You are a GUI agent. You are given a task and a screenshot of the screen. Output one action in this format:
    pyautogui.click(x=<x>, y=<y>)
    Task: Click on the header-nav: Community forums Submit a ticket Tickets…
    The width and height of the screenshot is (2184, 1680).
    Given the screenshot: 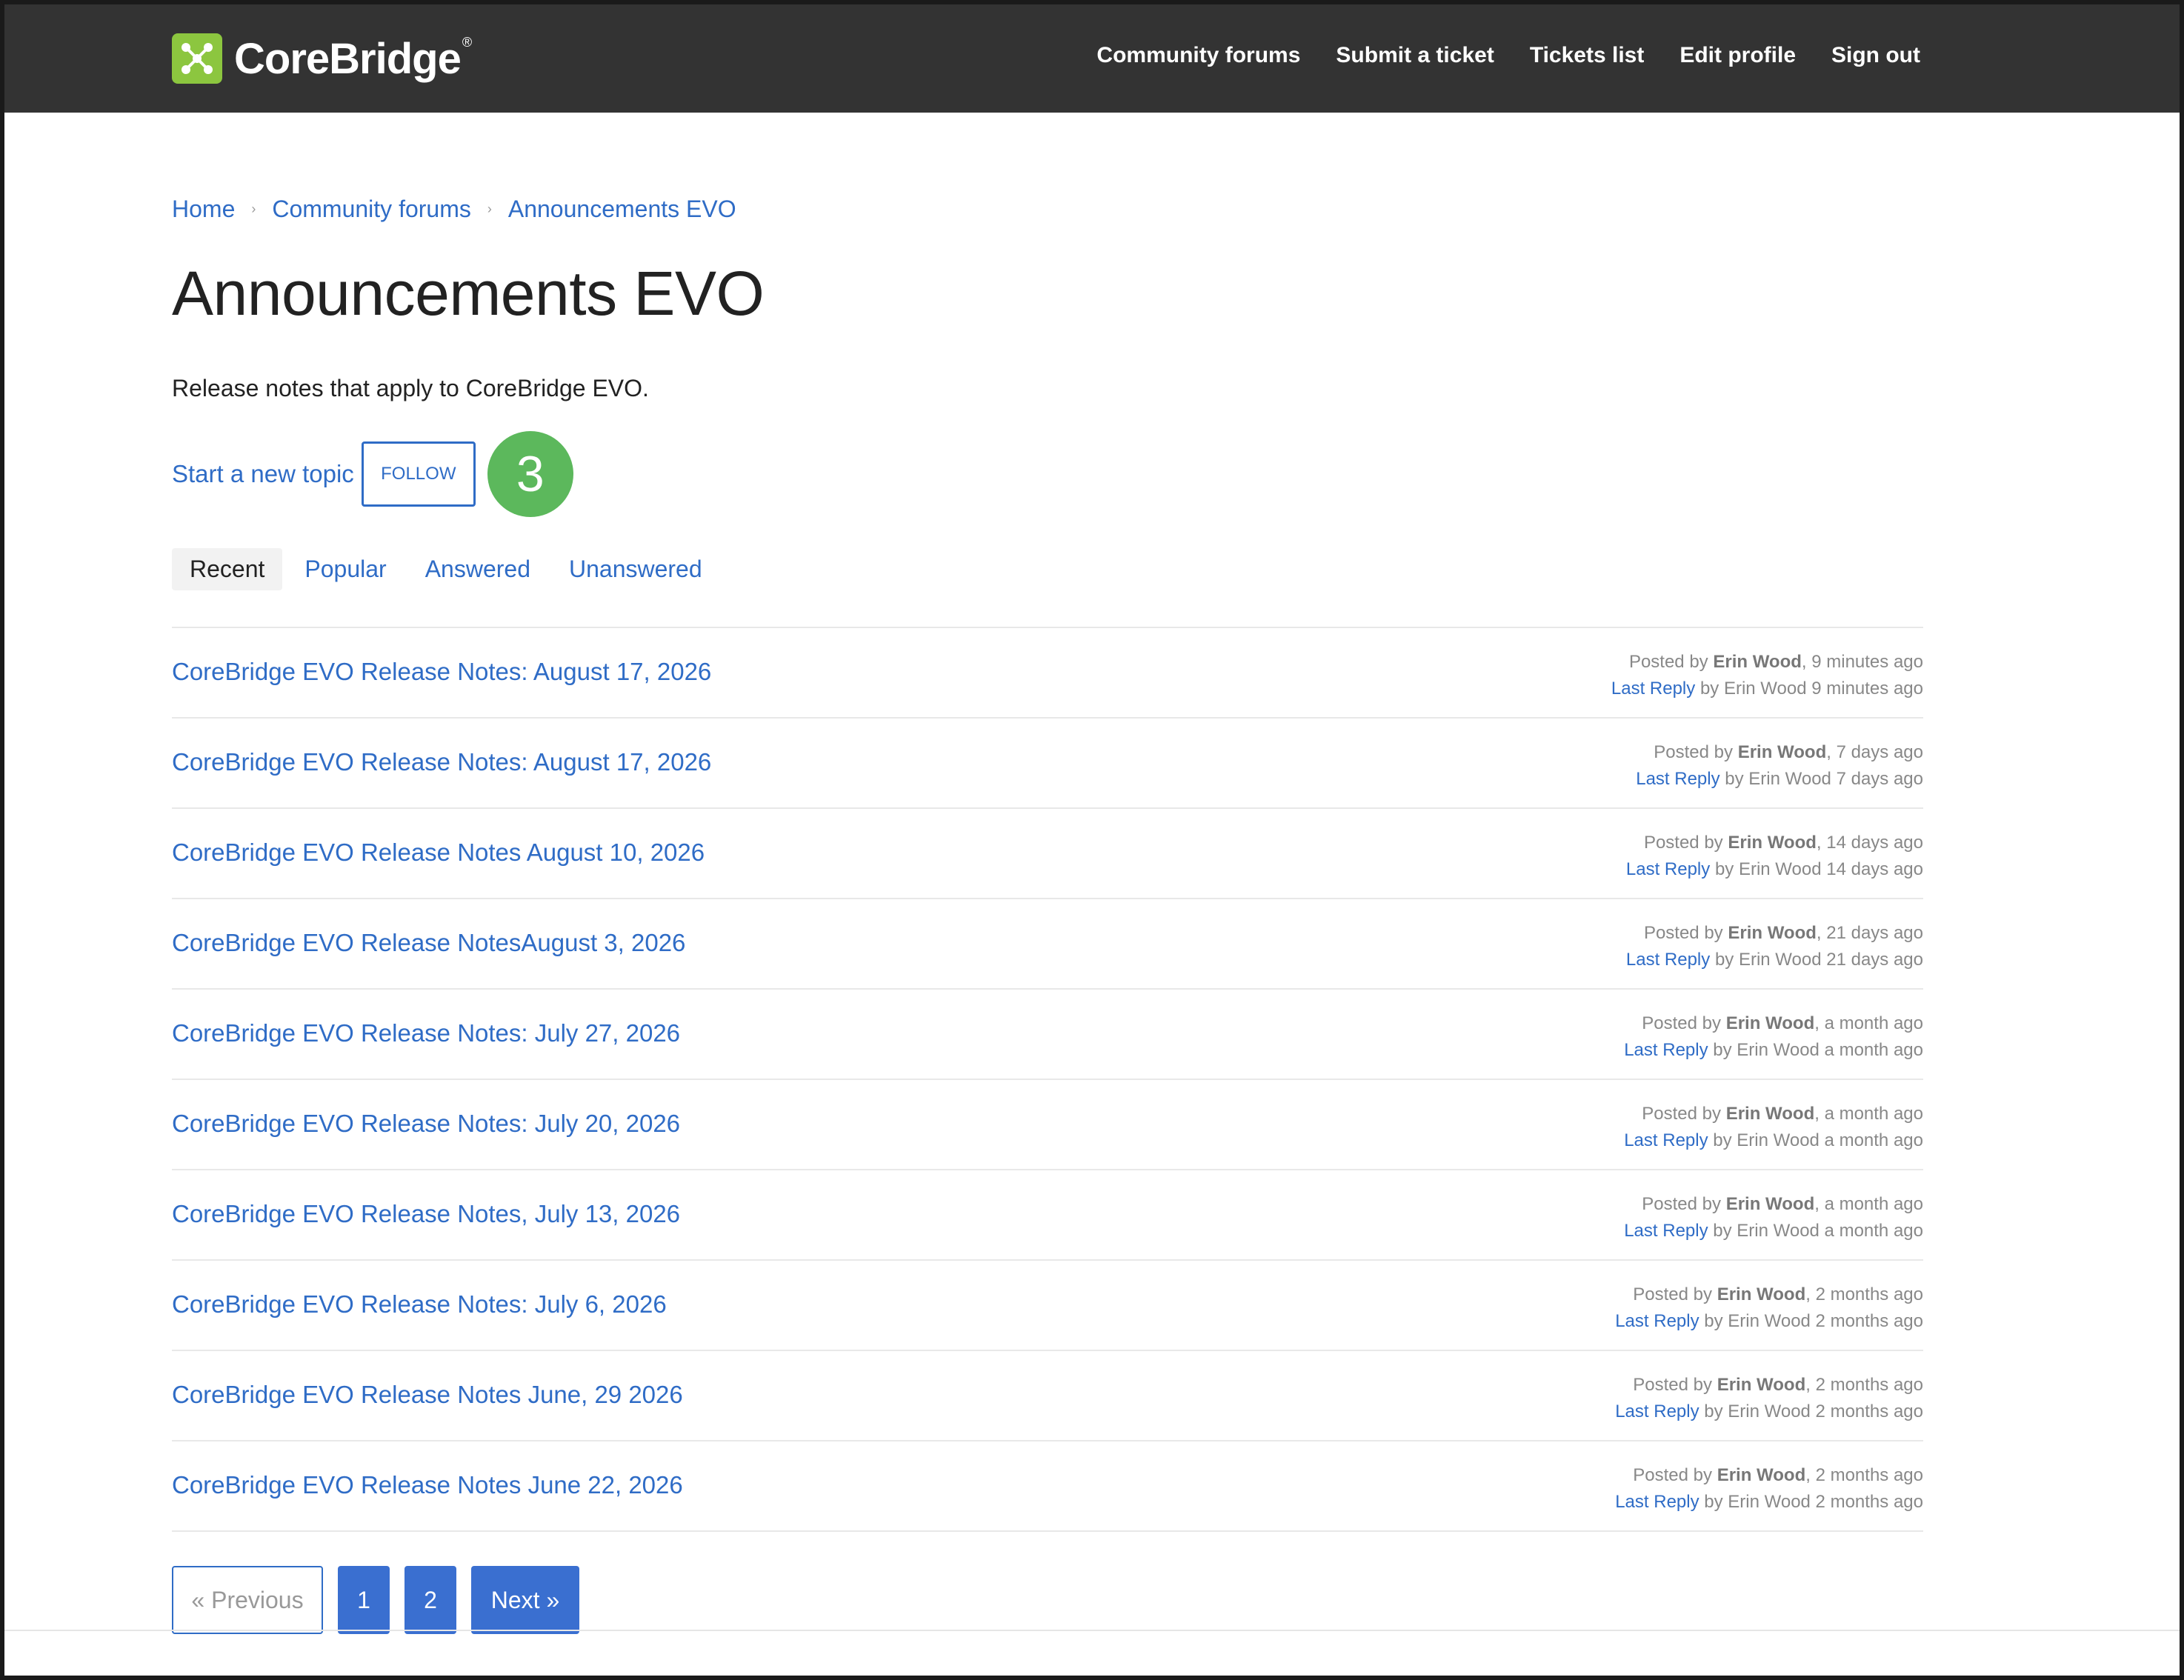 What is the action you would take?
    pyautogui.click(x=1490, y=56)
    